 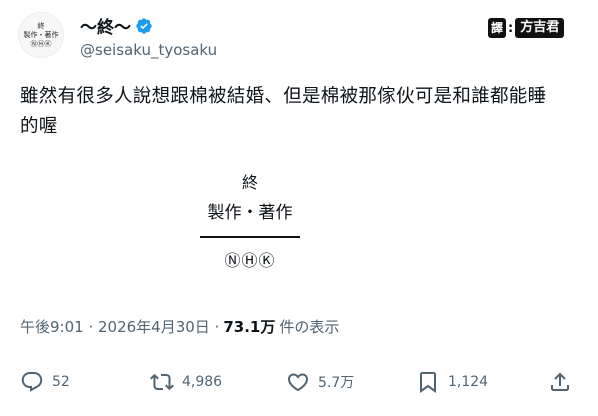 I want to click on translator-name: 方吉君, so click(x=540, y=28).